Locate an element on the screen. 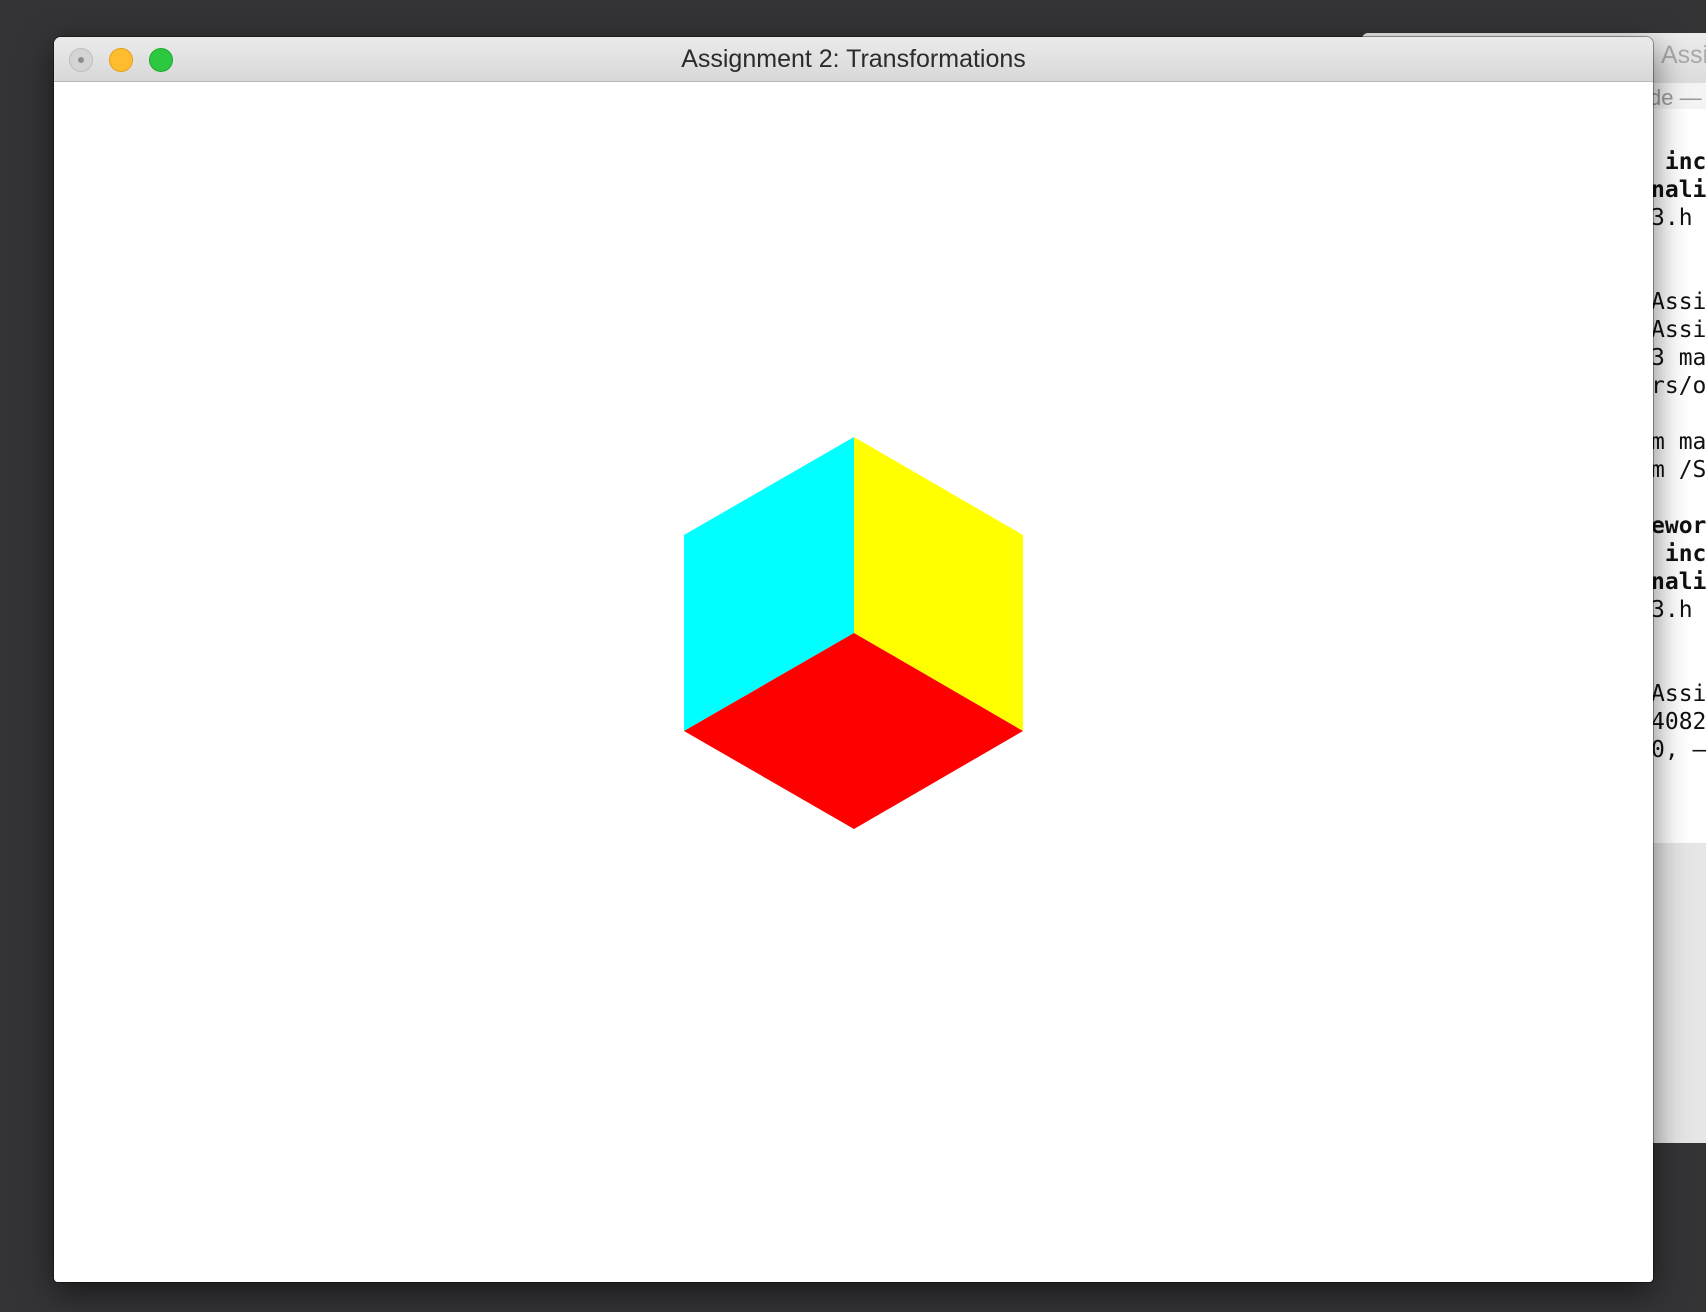 The image size is (1706, 1312). zoom-button is located at coordinates (161, 60).